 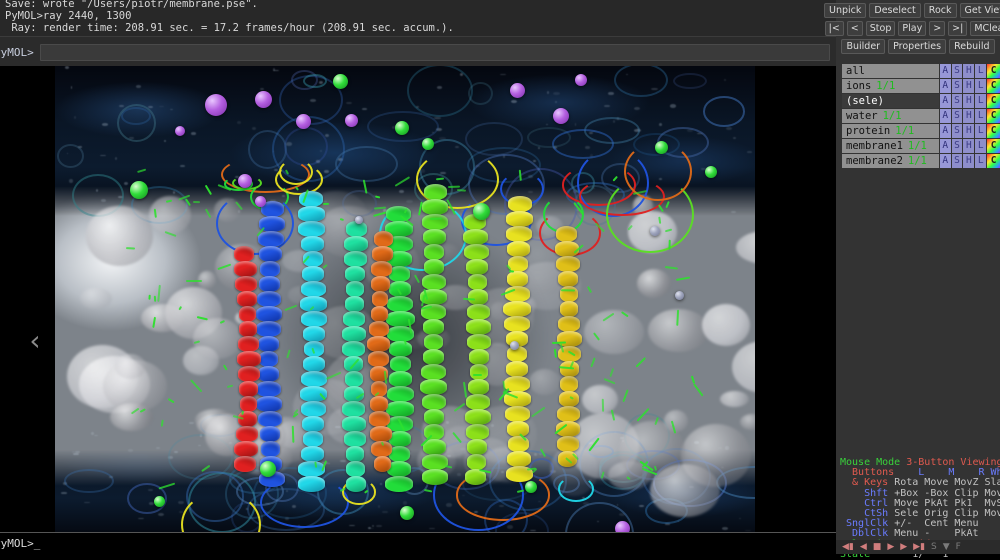 I want to click on movie-frame-icon: F, so click(x=958, y=547).